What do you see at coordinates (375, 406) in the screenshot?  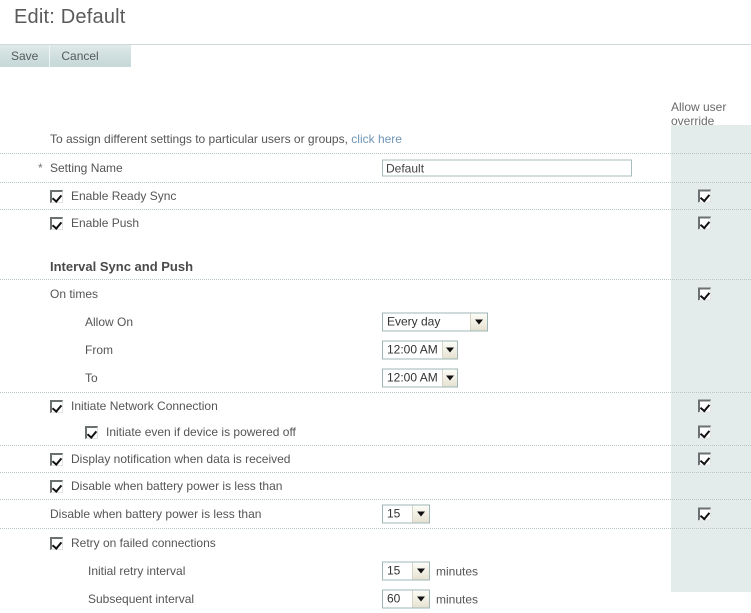 I see `initiate-network-row: Initiate Network Connection` at bounding box center [375, 406].